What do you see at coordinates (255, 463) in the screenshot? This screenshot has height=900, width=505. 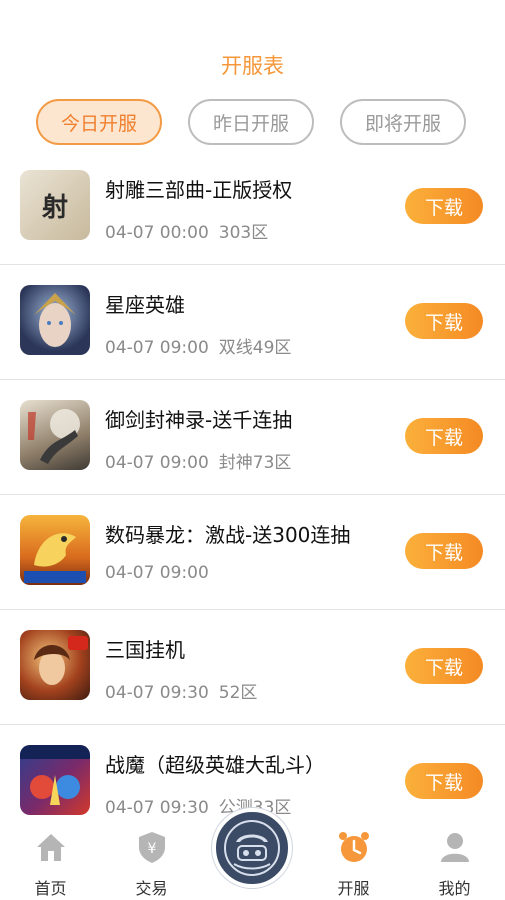 I see `server-name: 封神73区` at bounding box center [255, 463].